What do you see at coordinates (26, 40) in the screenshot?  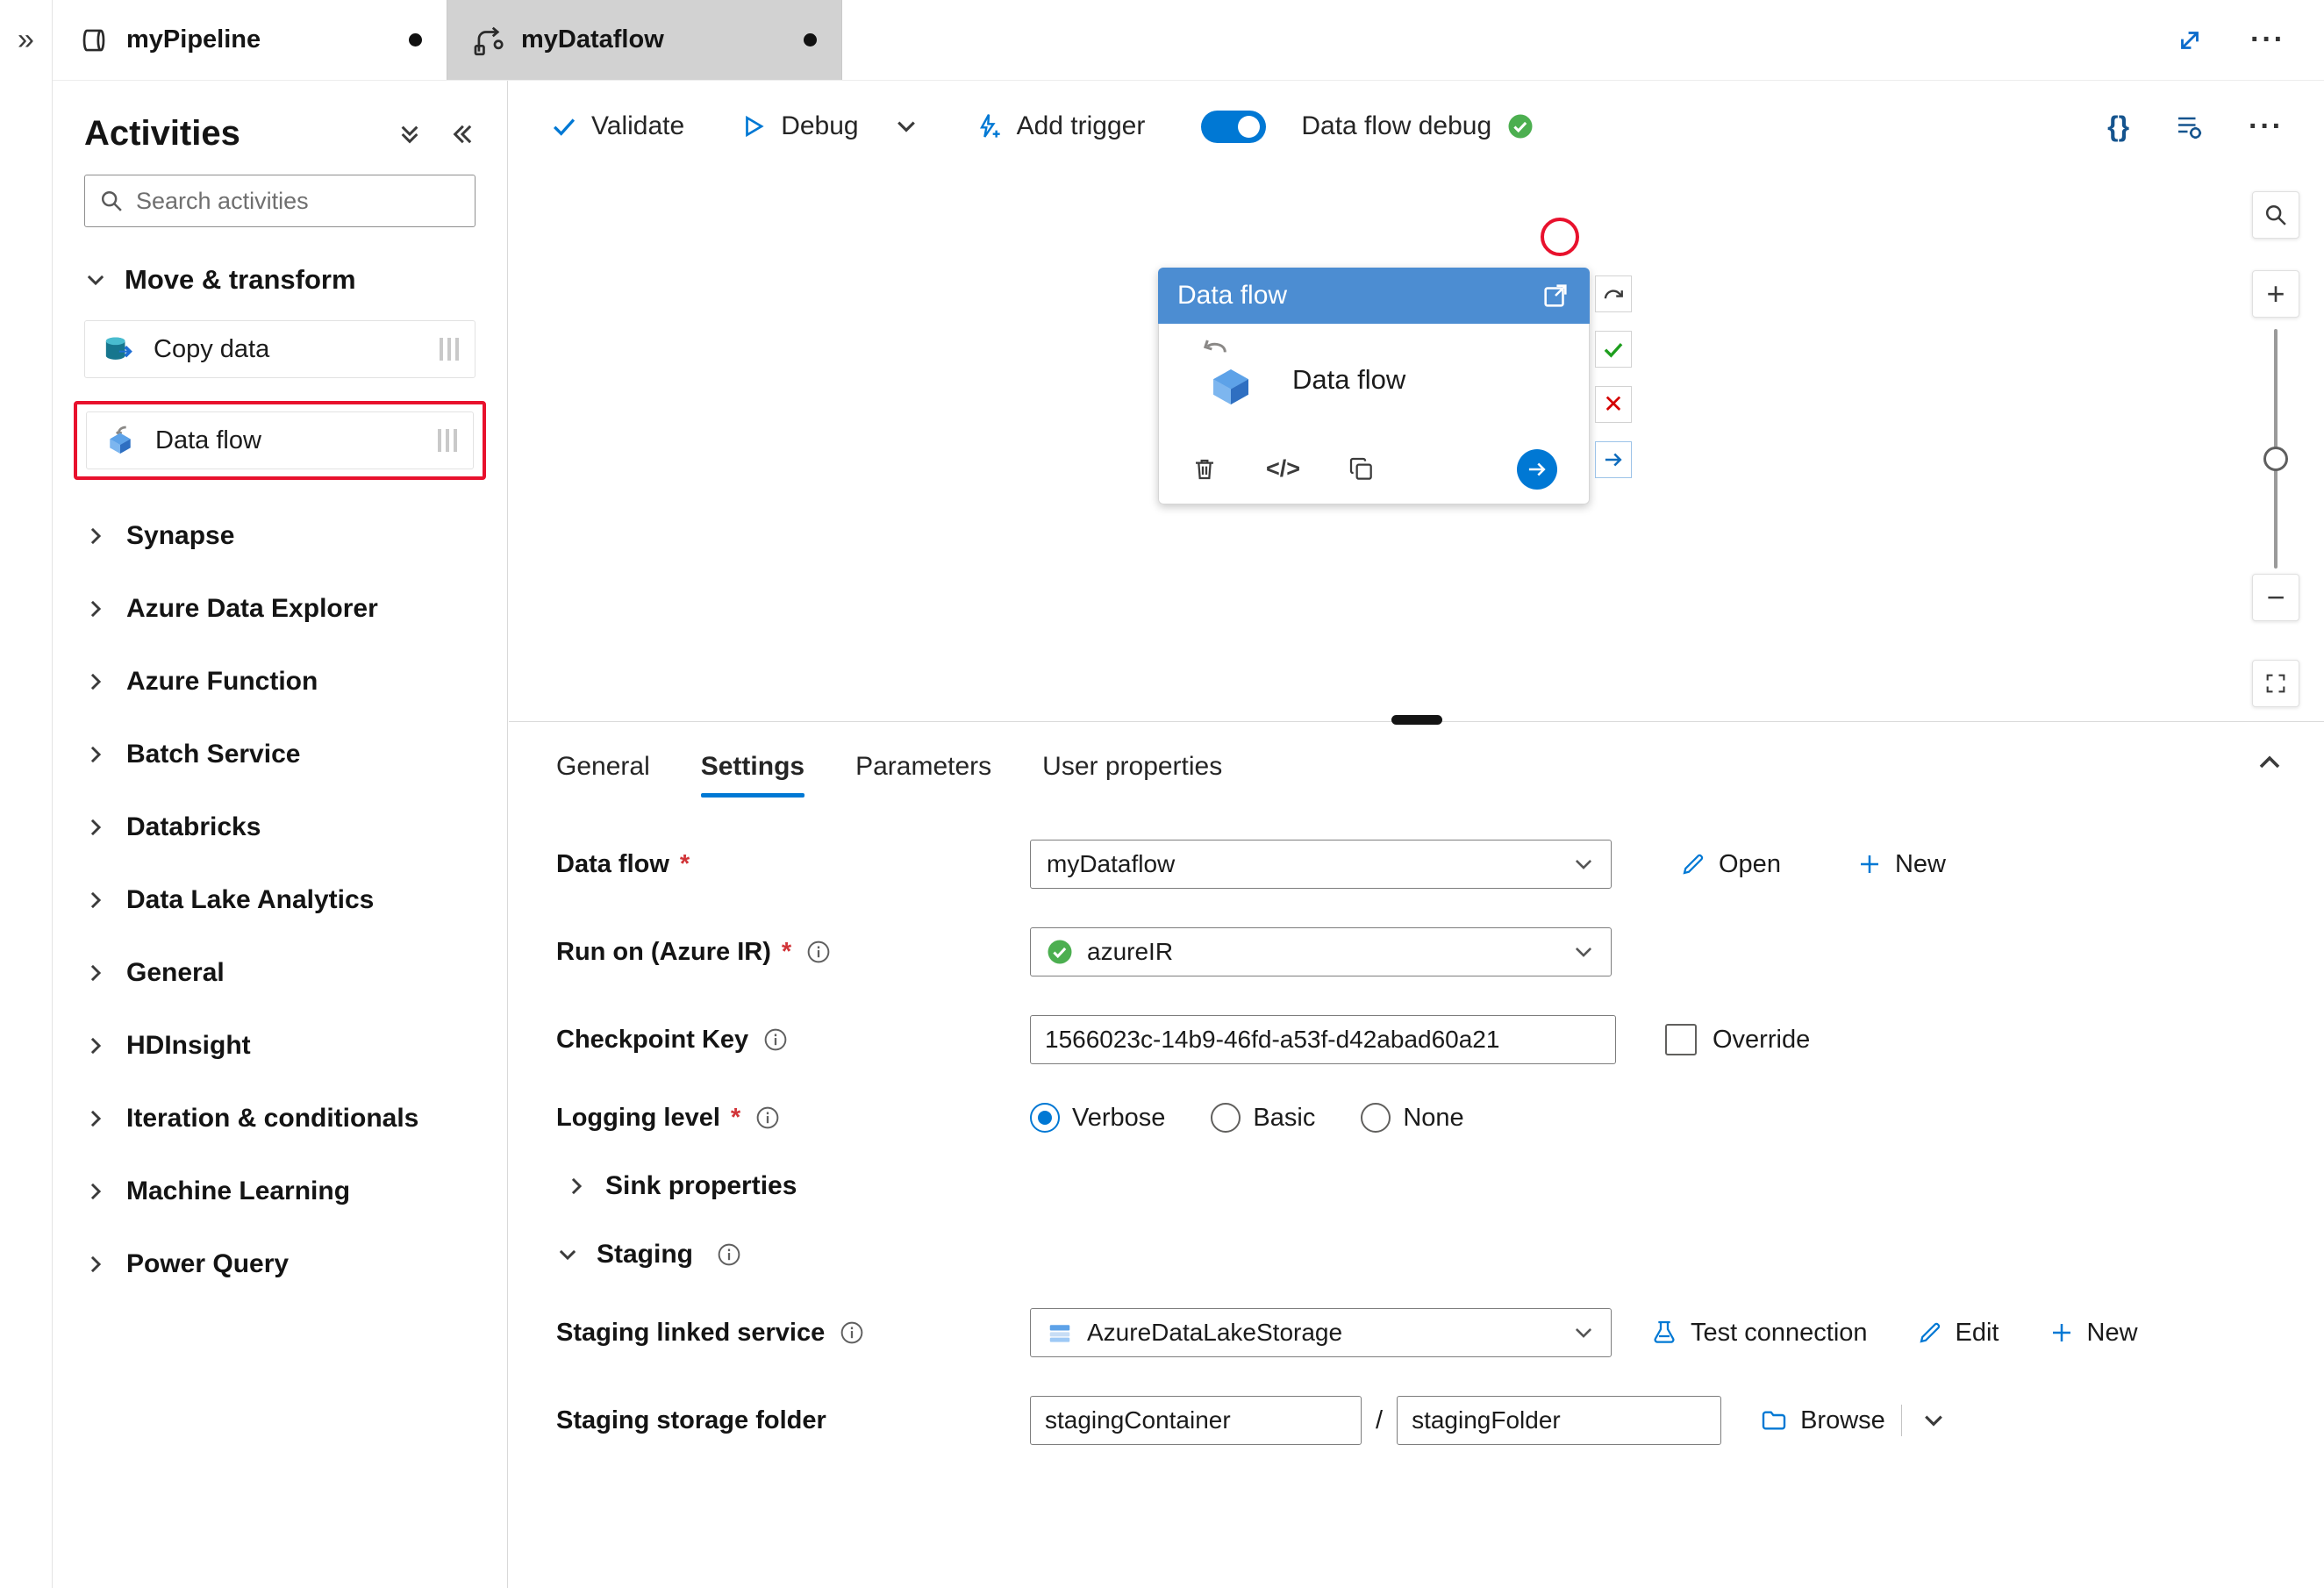 I see `expand-rail-icon: »` at bounding box center [26, 40].